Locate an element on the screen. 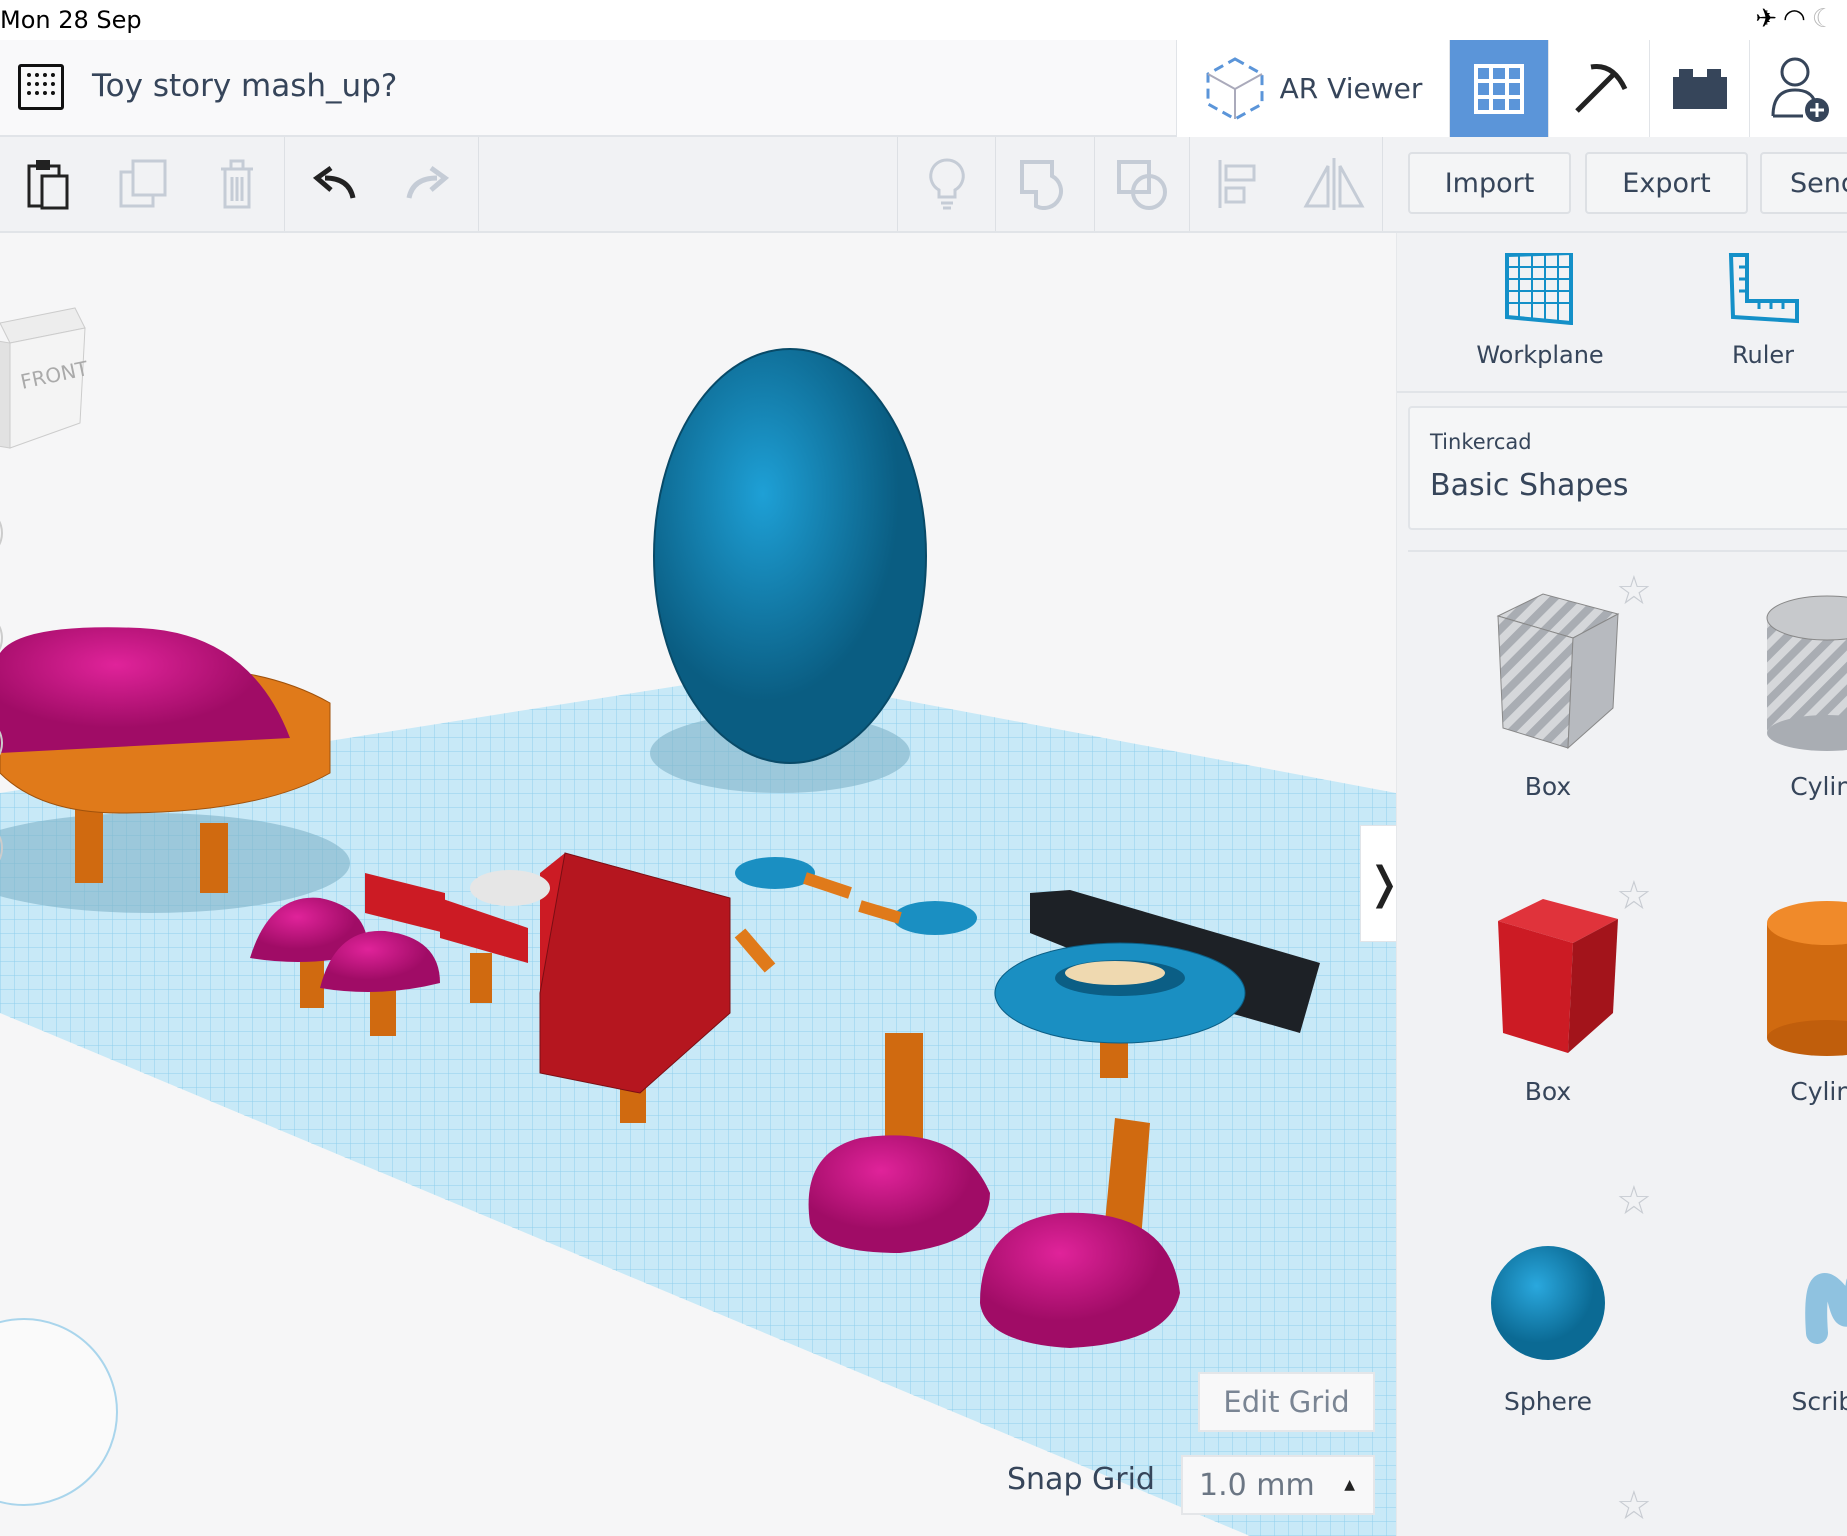 The height and width of the screenshot is (1536, 1847). ar-cube-icon is located at coordinates (1235, 88).